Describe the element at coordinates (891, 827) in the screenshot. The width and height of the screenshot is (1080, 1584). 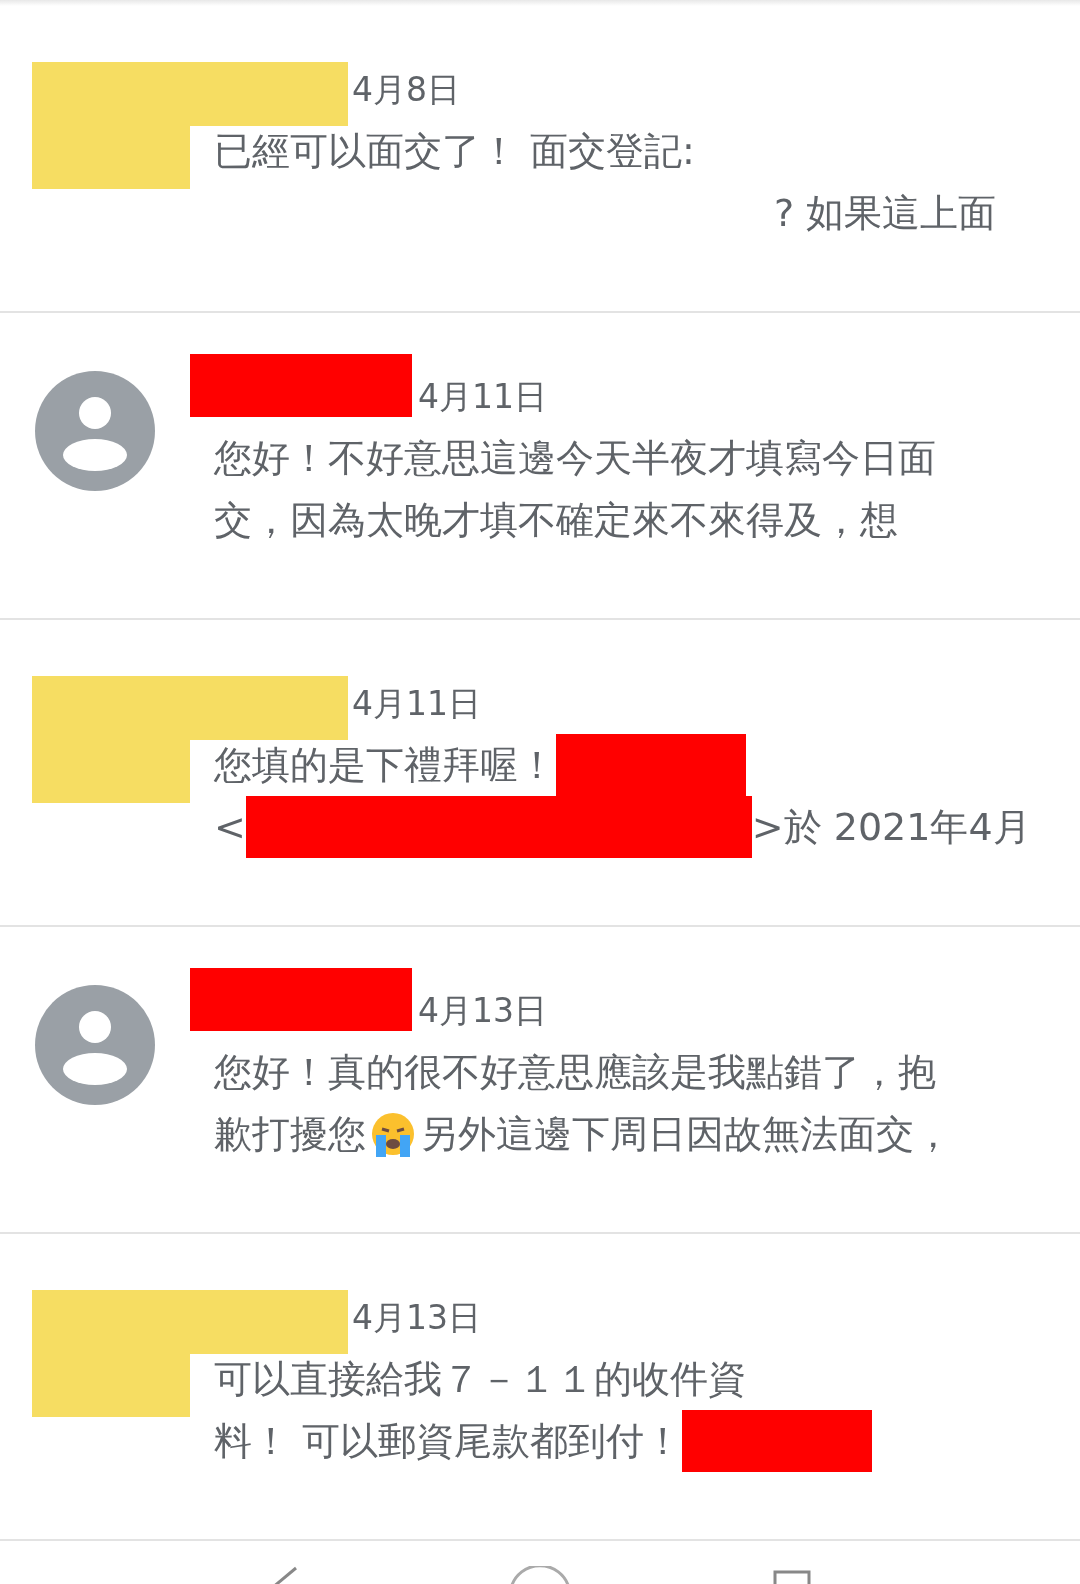
I see `message-text: >於 2021年4月` at that location.